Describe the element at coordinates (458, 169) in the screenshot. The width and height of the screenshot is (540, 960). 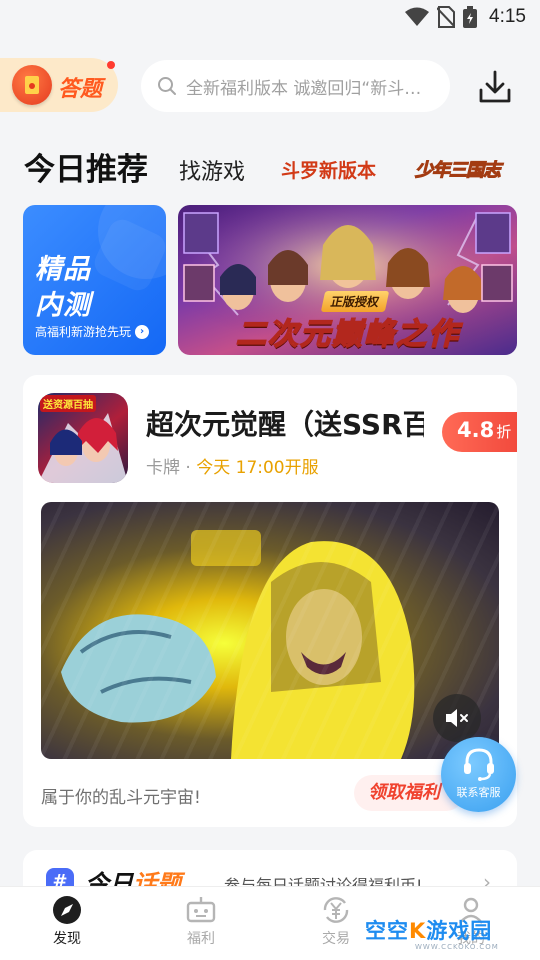
I see `tab-shaonian-sanguo: 少年三国志` at that location.